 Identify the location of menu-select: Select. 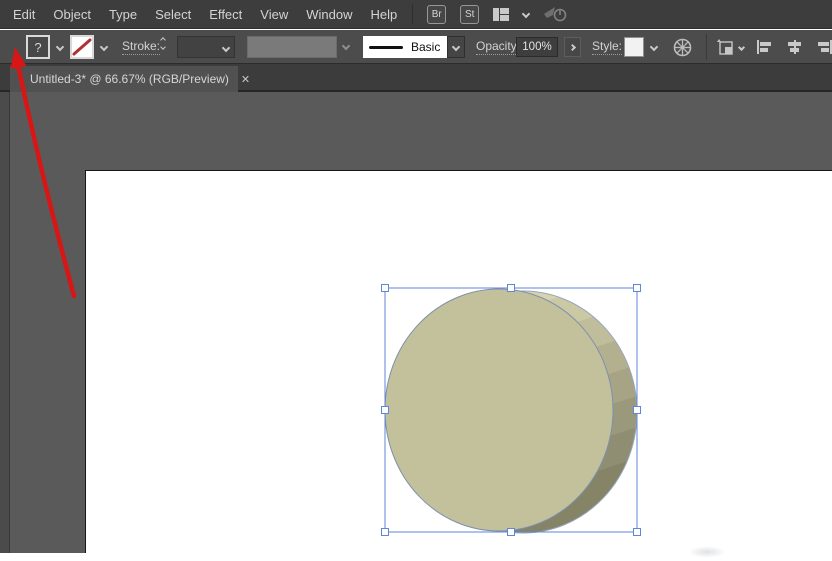
(173, 14).